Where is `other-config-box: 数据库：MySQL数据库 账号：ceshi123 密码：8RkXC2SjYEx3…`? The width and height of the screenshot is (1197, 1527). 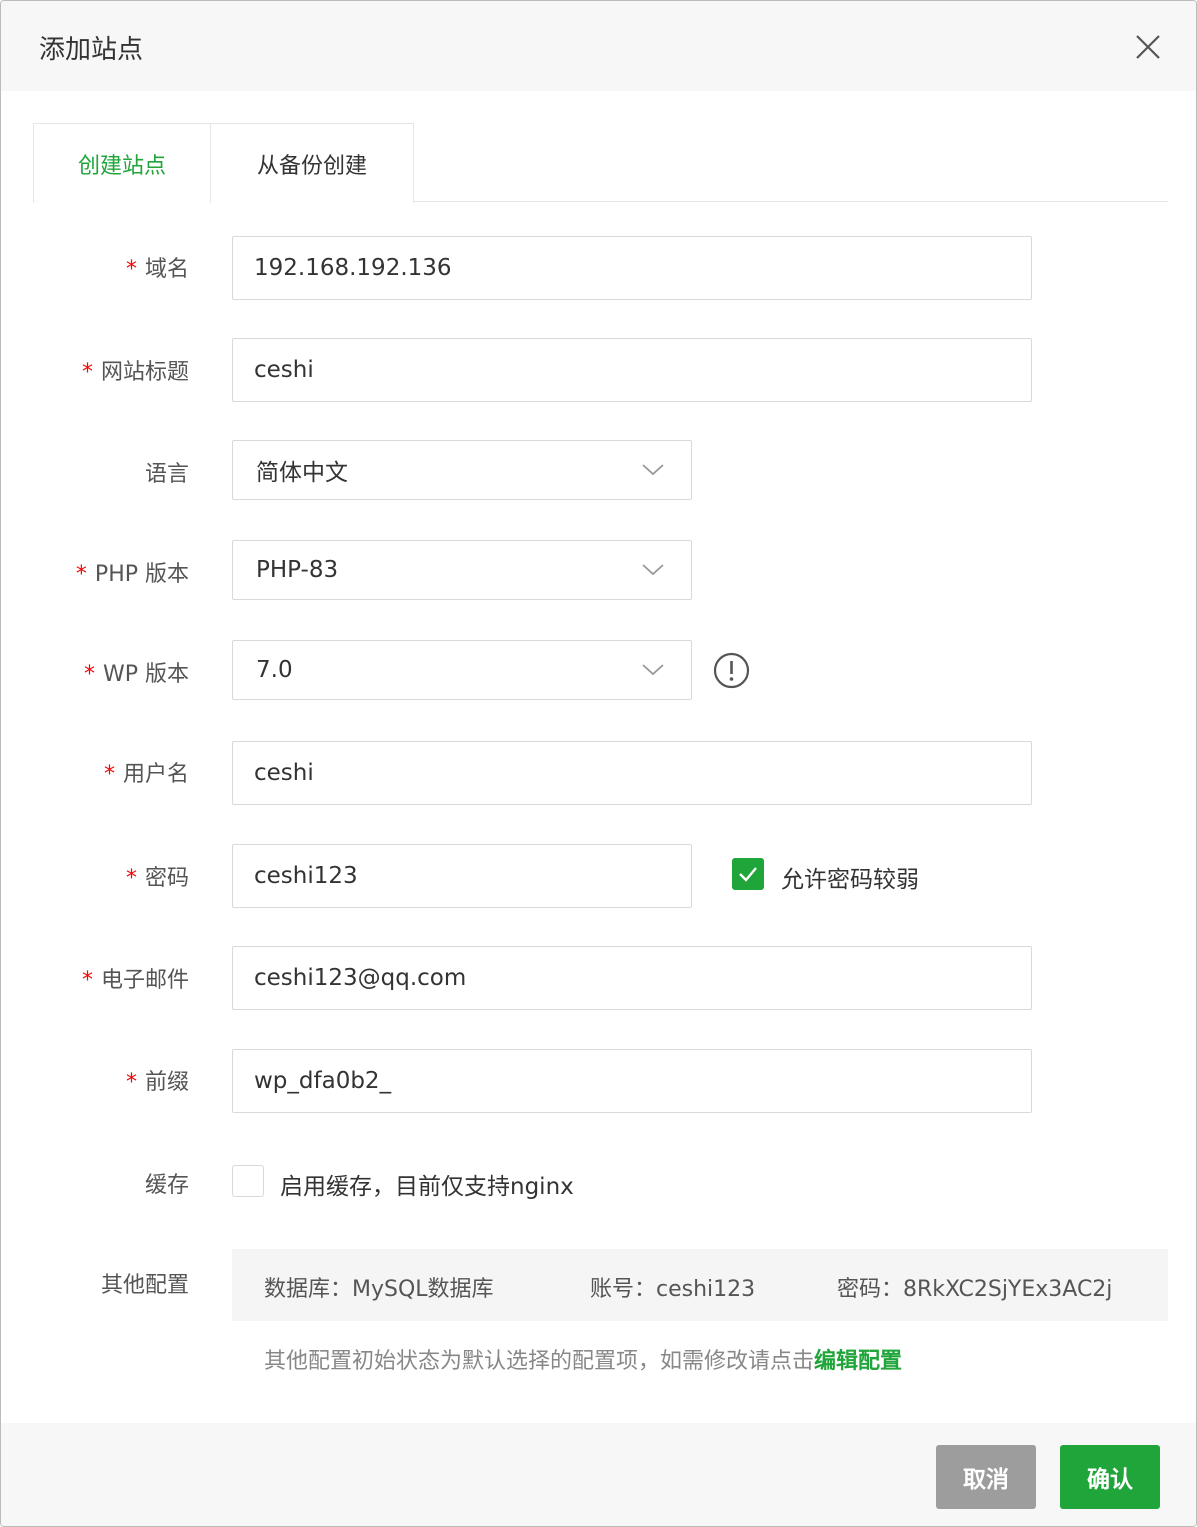
other-config-box: 数据库：MySQL数据库 账号：ceshi123 密码：8RkXC2SjYEx3… is located at coordinates (700, 1285).